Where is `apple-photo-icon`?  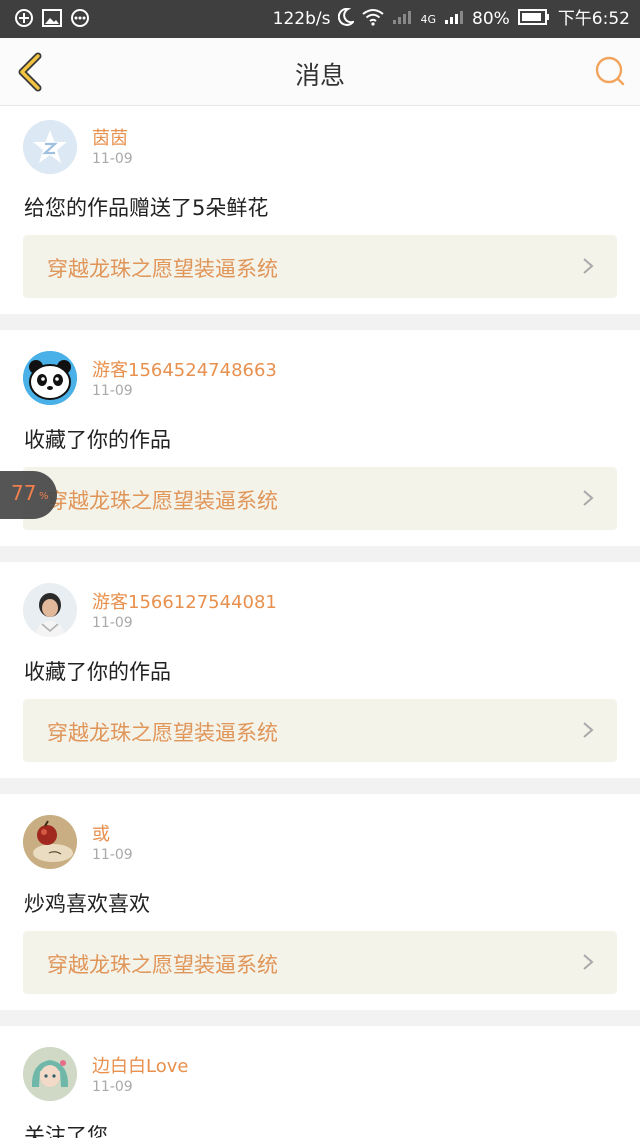 apple-photo-icon is located at coordinates (50, 842).